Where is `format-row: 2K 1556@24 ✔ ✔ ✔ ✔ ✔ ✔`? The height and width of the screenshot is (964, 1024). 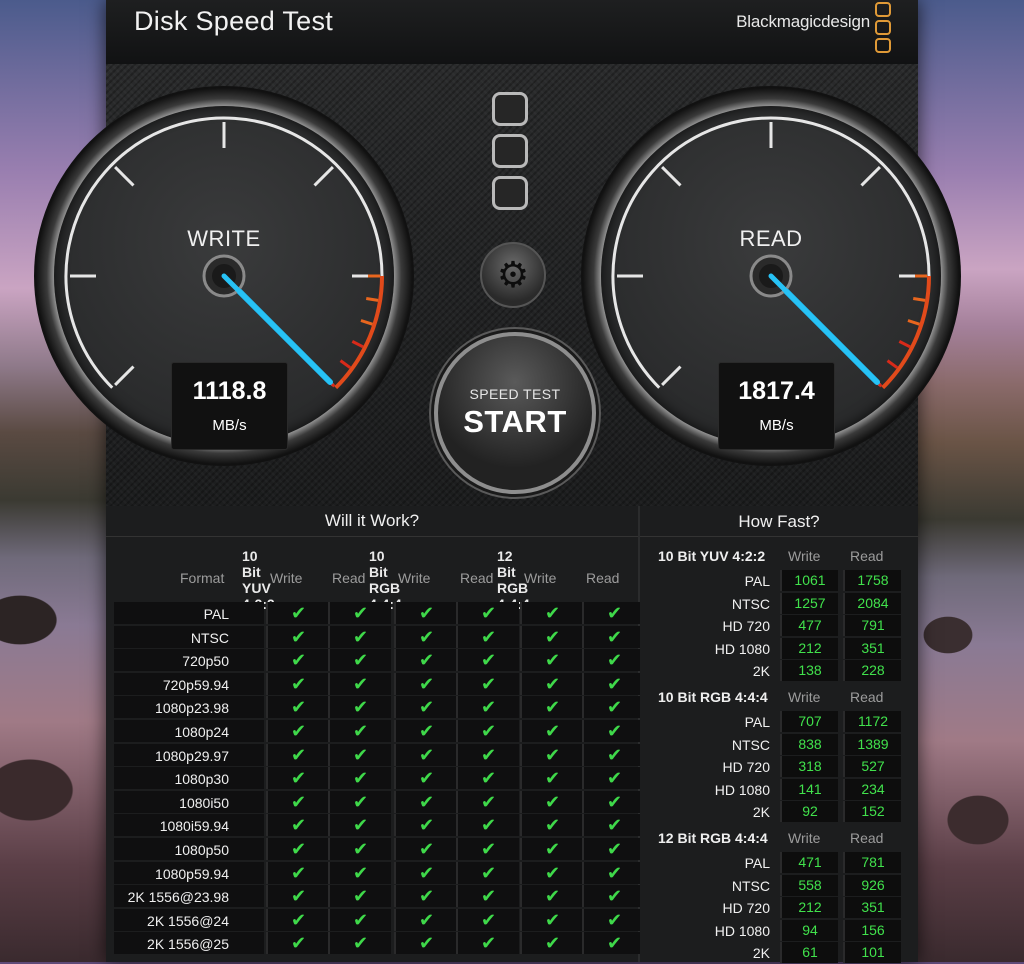 format-row: 2K 1556@24 ✔ ✔ ✔ ✔ ✔ ✔ is located at coordinates (379, 920).